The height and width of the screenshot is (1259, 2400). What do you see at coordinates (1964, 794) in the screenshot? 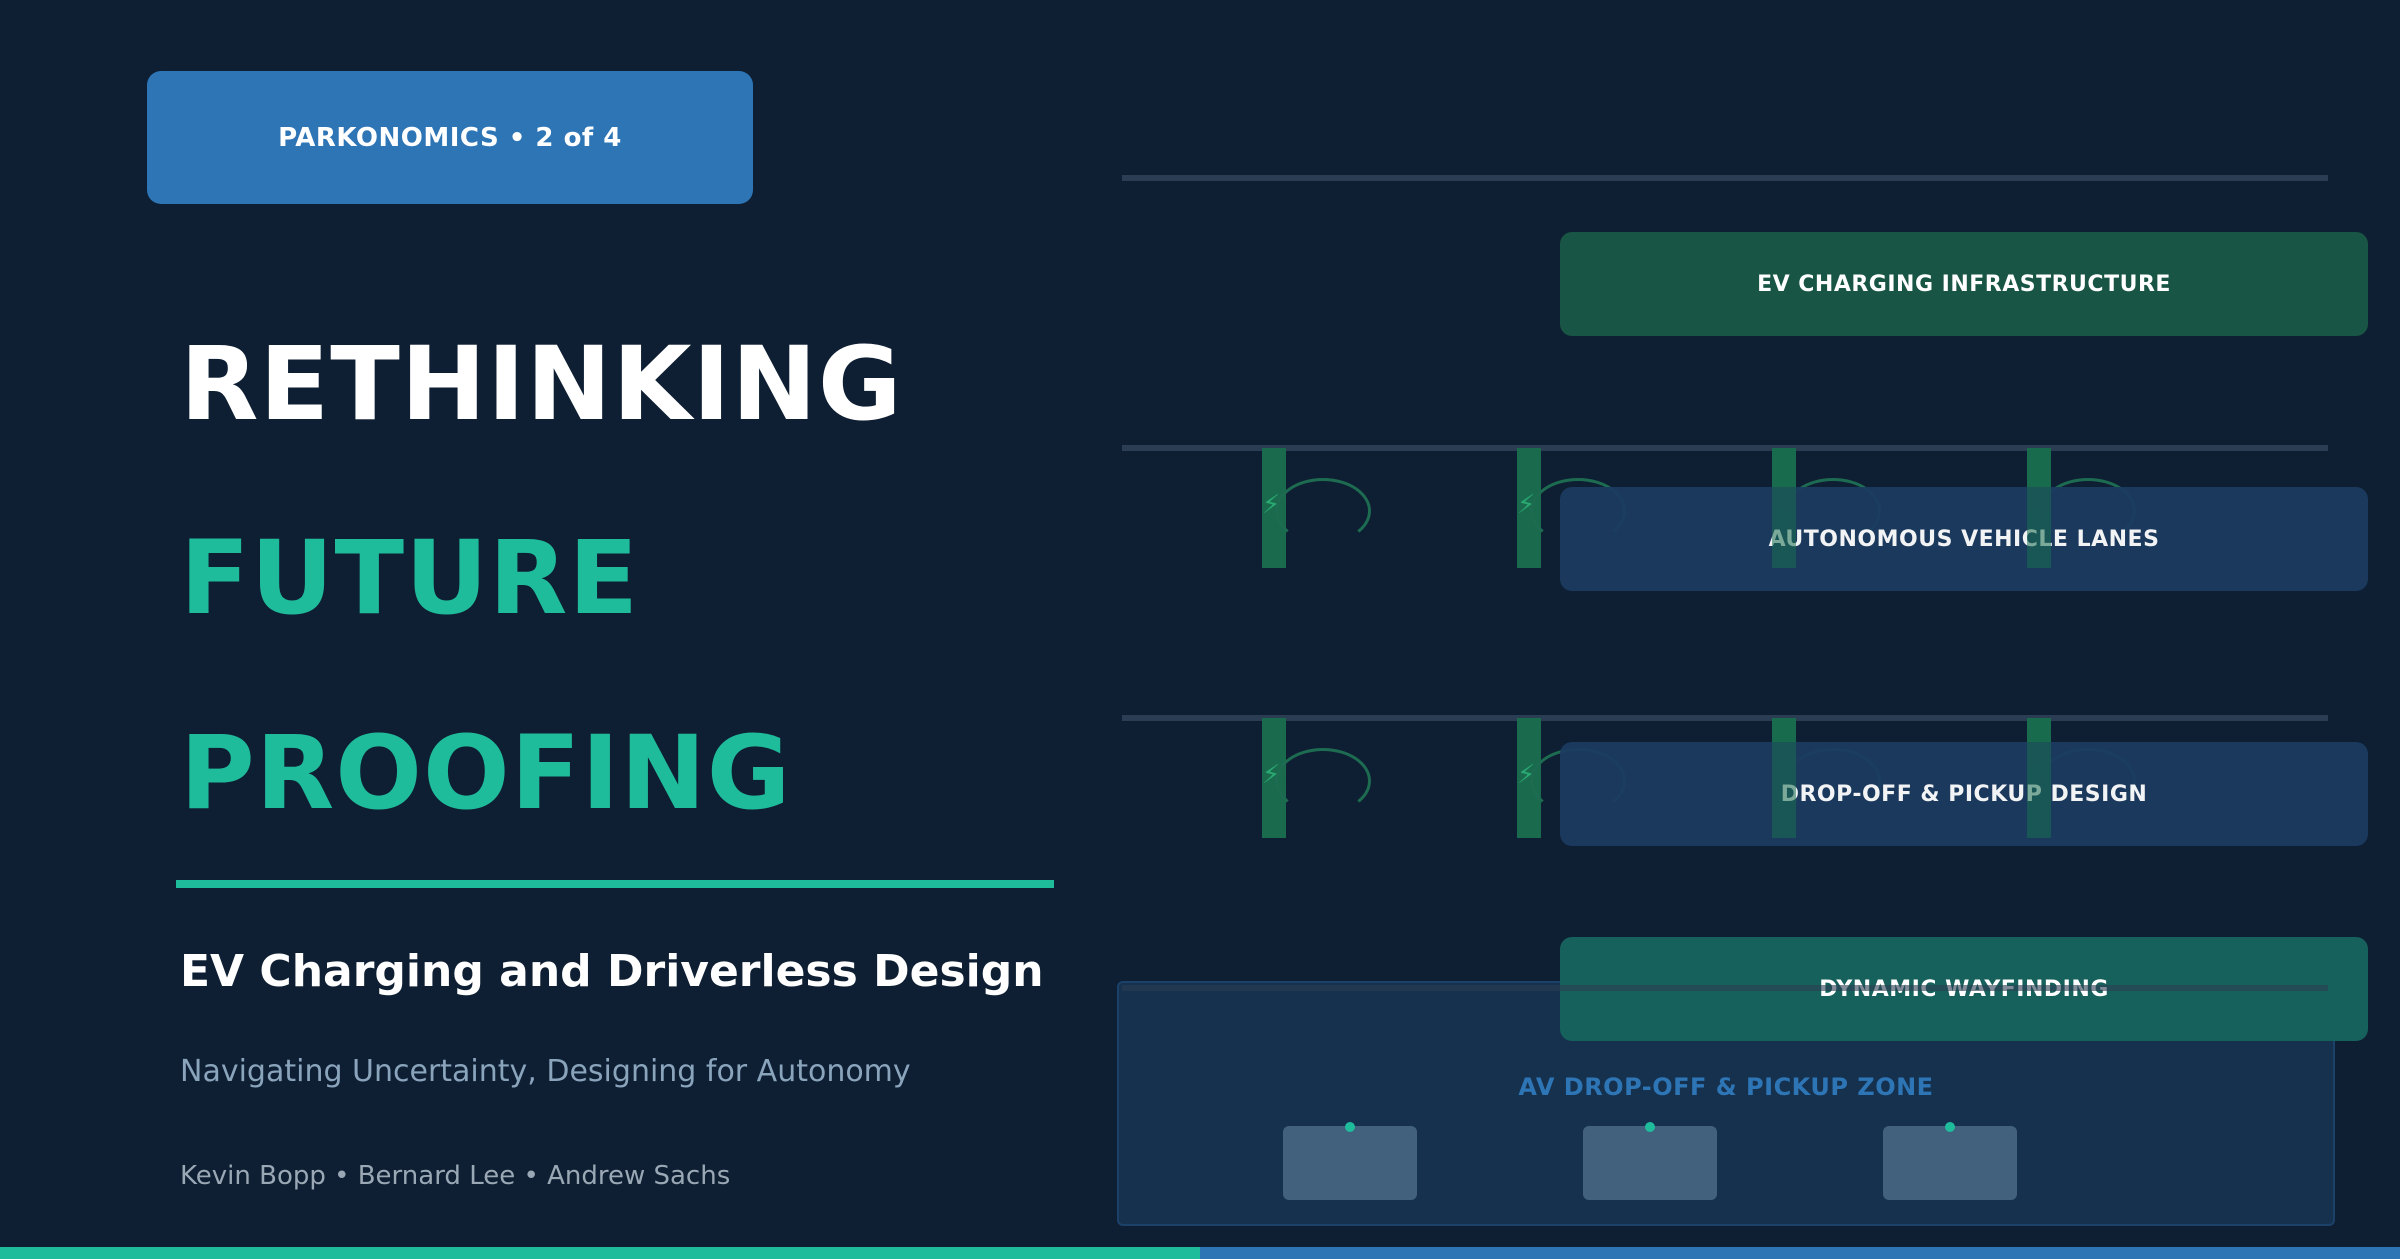
I see `feature-dropoff-design: DROP-OFF & PICKUP DESIGN` at bounding box center [1964, 794].